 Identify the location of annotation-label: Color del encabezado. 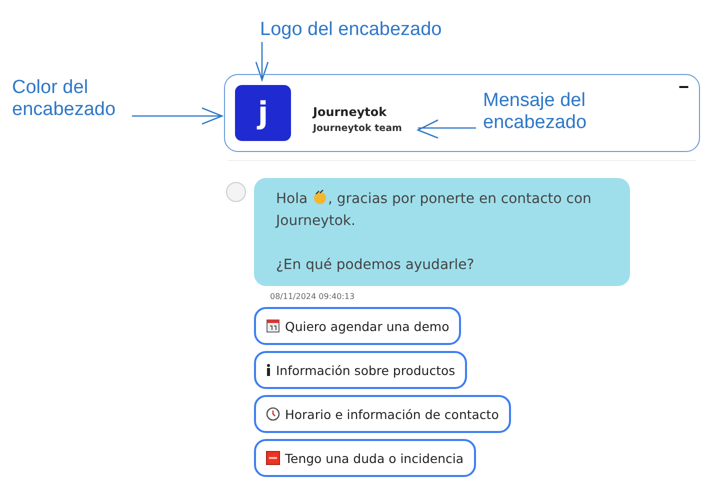
(64, 99).